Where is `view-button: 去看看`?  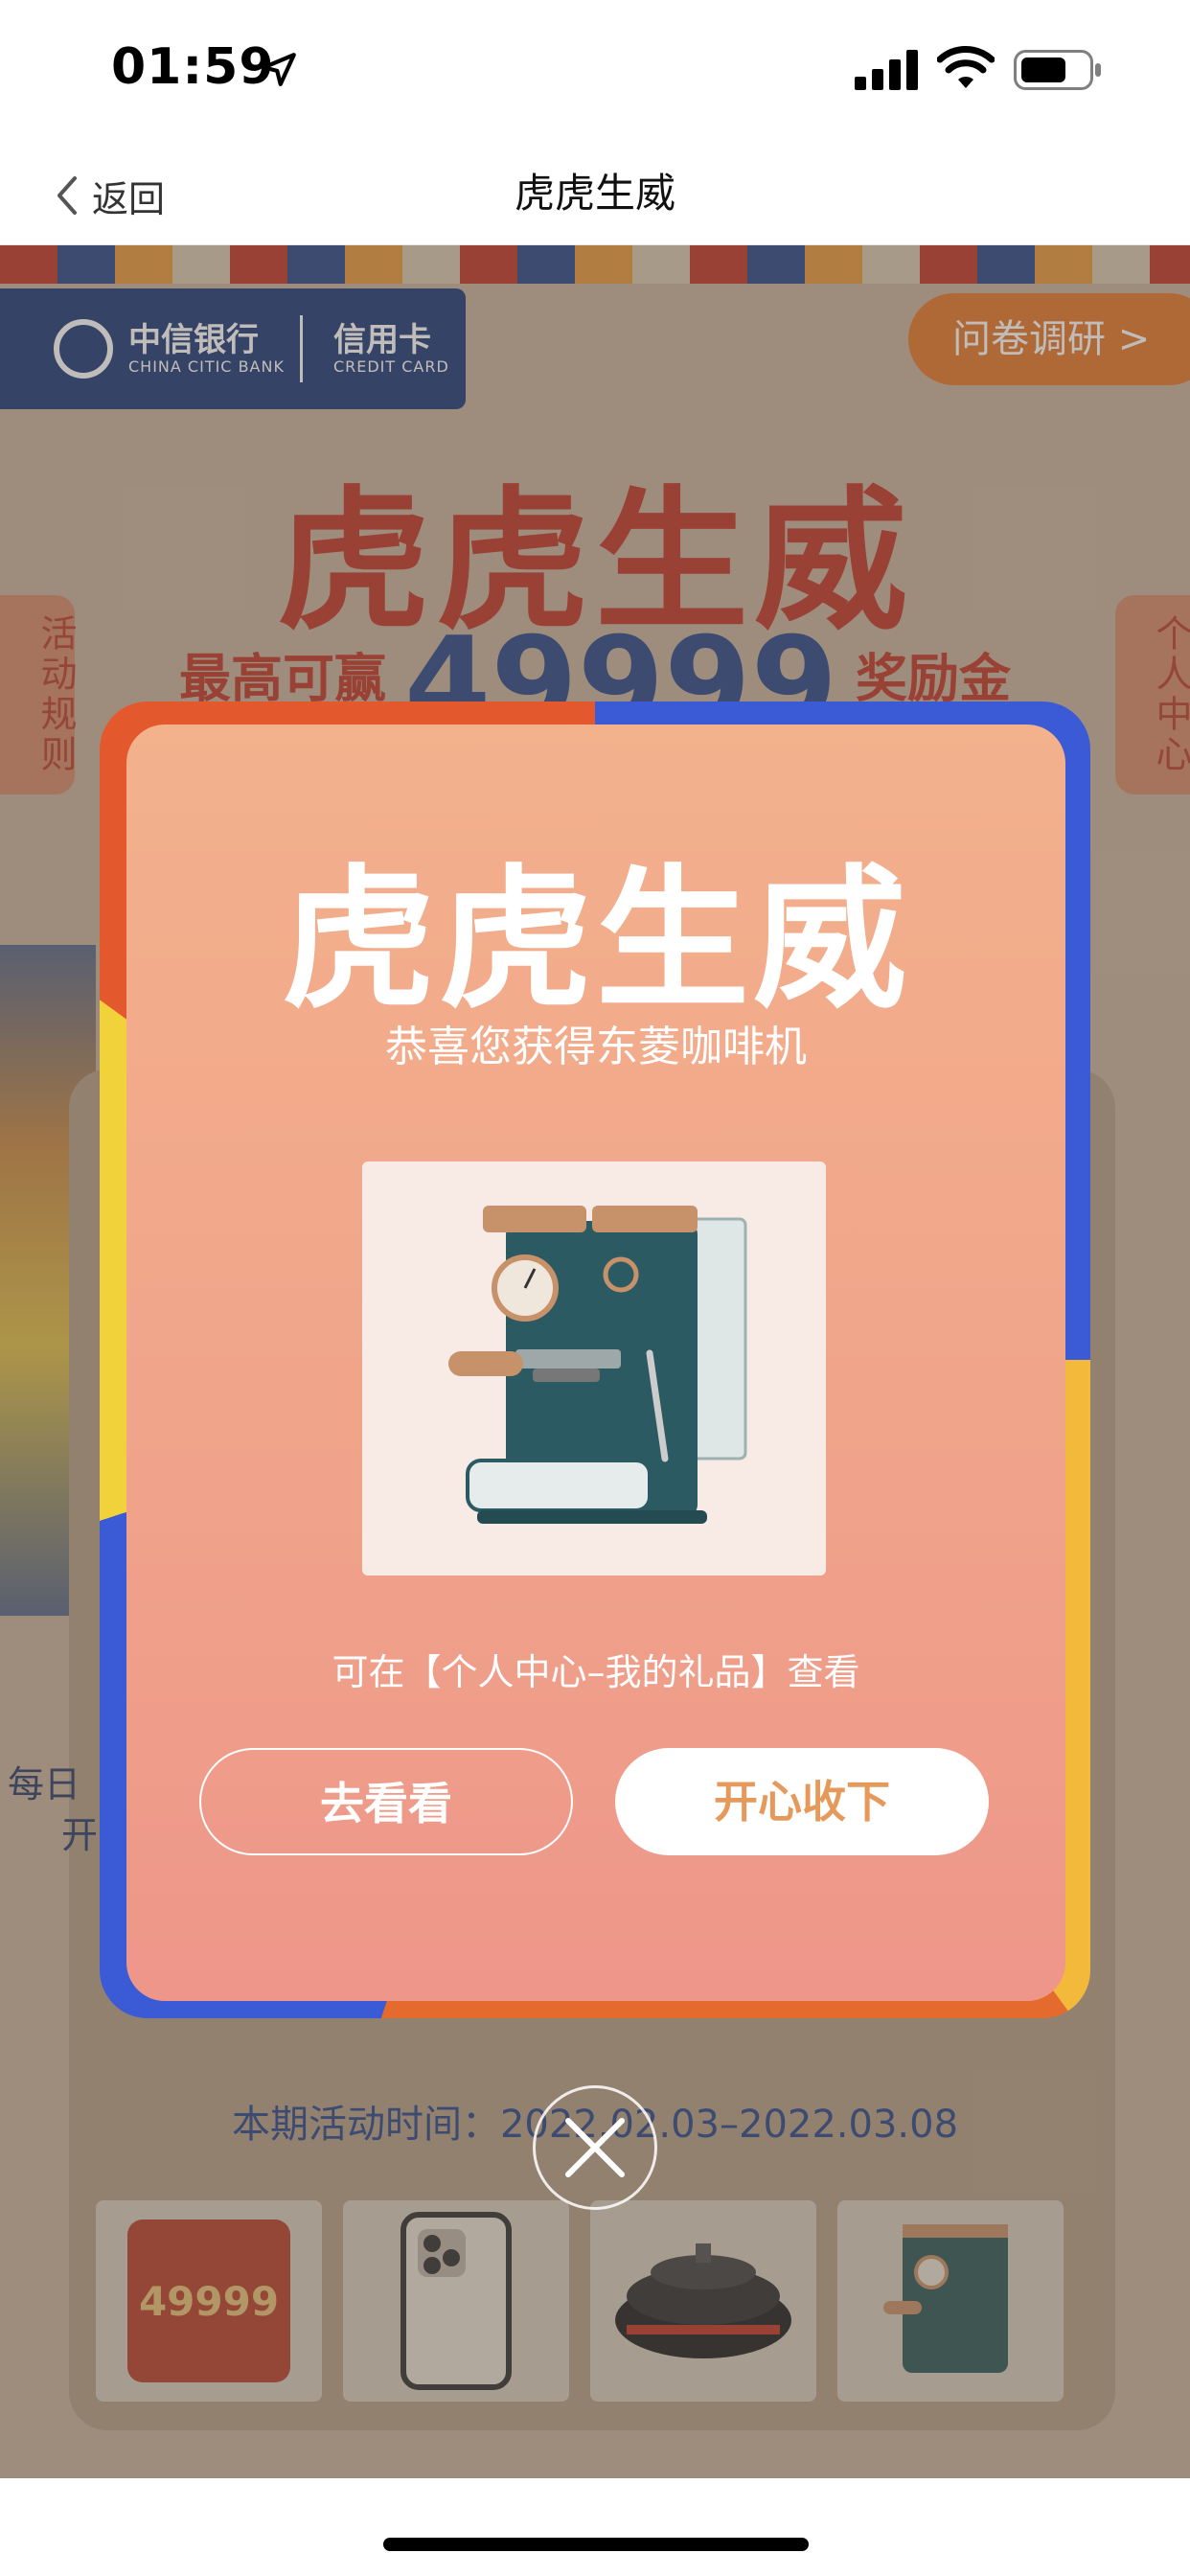 view-button: 去看看 is located at coordinates (386, 1801).